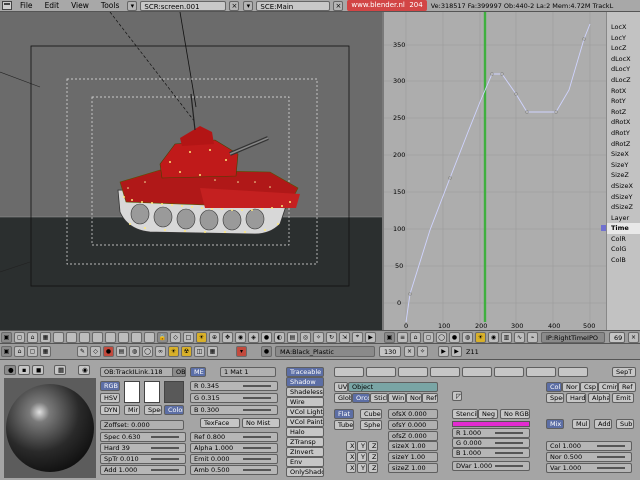 The height and width of the screenshot is (480, 640). I want to click on color-button: Color, so click(174, 410).